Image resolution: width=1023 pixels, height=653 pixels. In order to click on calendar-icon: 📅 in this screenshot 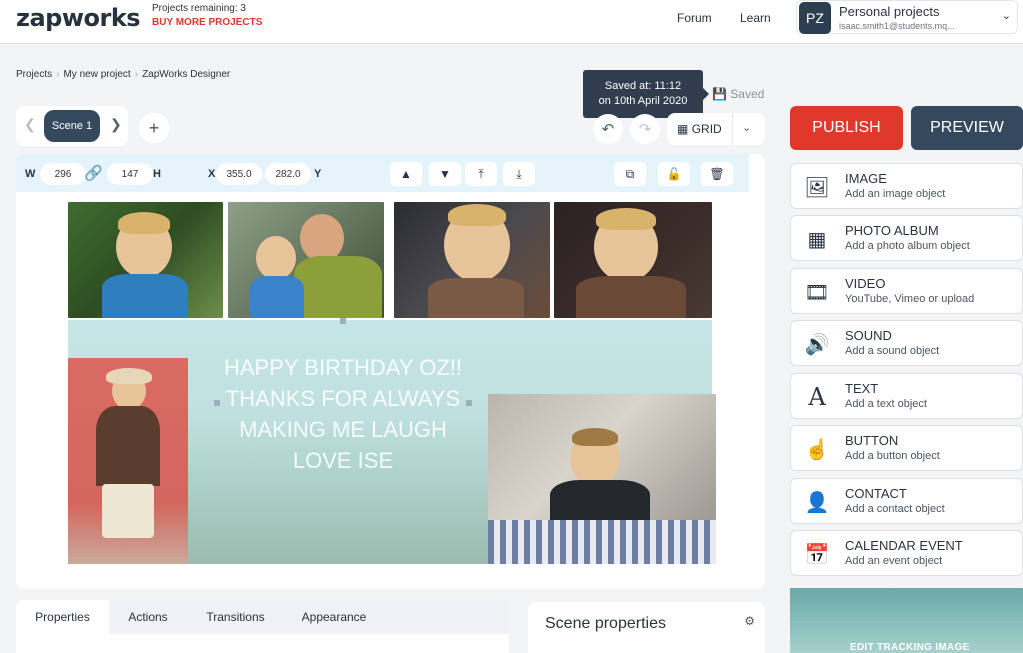, I will do `click(817, 554)`.